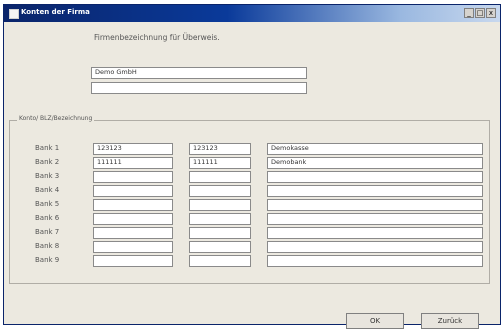 This screenshot has width=504, height=329. Describe the element at coordinates (375, 163) in the screenshot. I see `bezeichnung-input: Demobank` at that location.